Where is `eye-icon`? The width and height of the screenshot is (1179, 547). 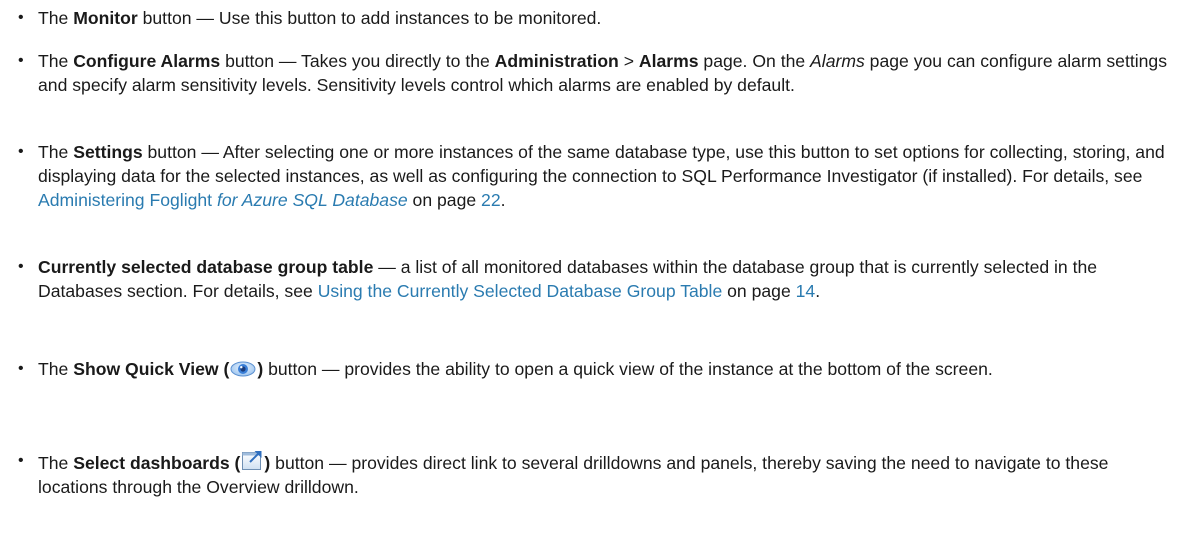
eye-icon is located at coordinates (243, 368).